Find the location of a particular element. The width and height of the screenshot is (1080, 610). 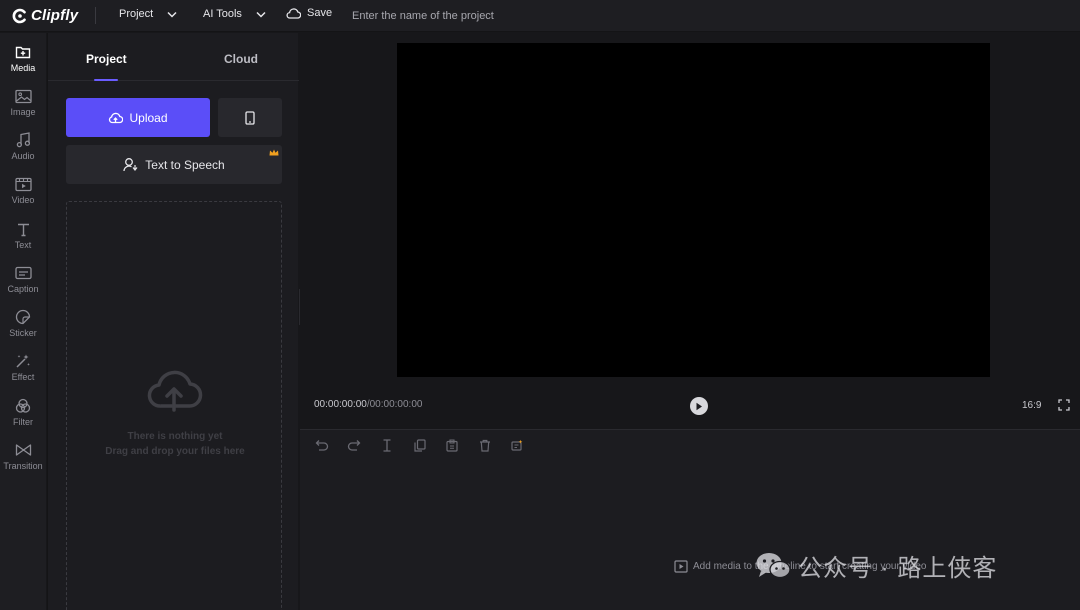

save-label: Save is located at coordinates (320, 13).